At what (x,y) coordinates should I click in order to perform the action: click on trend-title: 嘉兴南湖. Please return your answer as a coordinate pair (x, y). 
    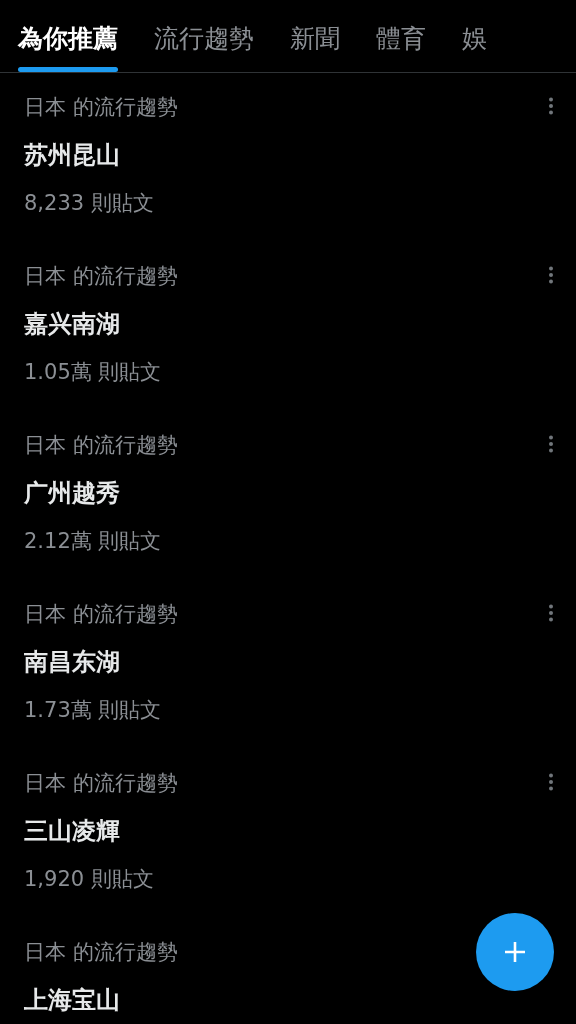
    Looking at the image, I should click on (72, 324).